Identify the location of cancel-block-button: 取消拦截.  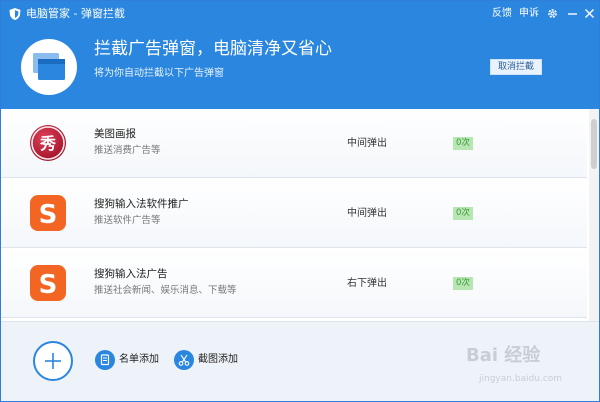
(516, 67).